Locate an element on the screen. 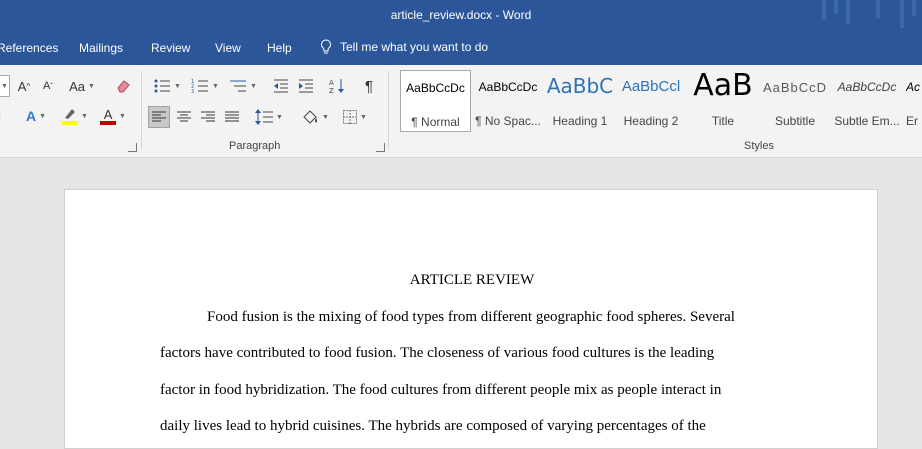 The height and width of the screenshot is (449, 922). highlighter-icon is located at coordinates (70, 114).